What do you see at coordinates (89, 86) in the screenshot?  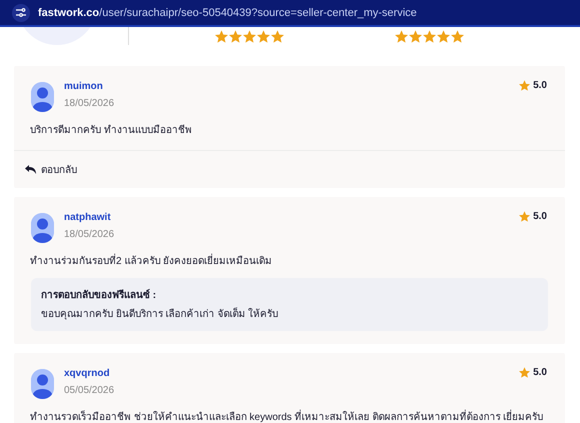 I see `reviewer-name: muimon` at bounding box center [89, 86].